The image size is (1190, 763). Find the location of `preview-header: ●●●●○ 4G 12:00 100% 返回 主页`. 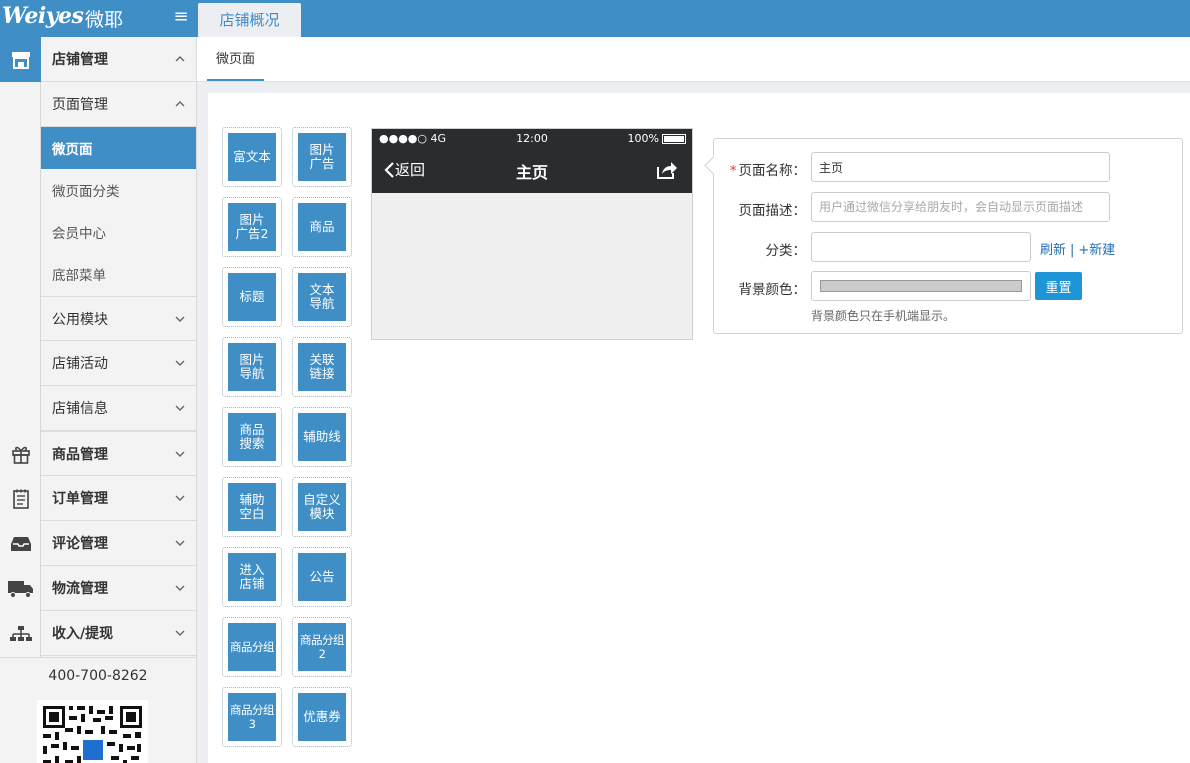

preview-header: ●●●●○ 4G 12:00 100% 返回 主页 is located at coordinates (532, 161).